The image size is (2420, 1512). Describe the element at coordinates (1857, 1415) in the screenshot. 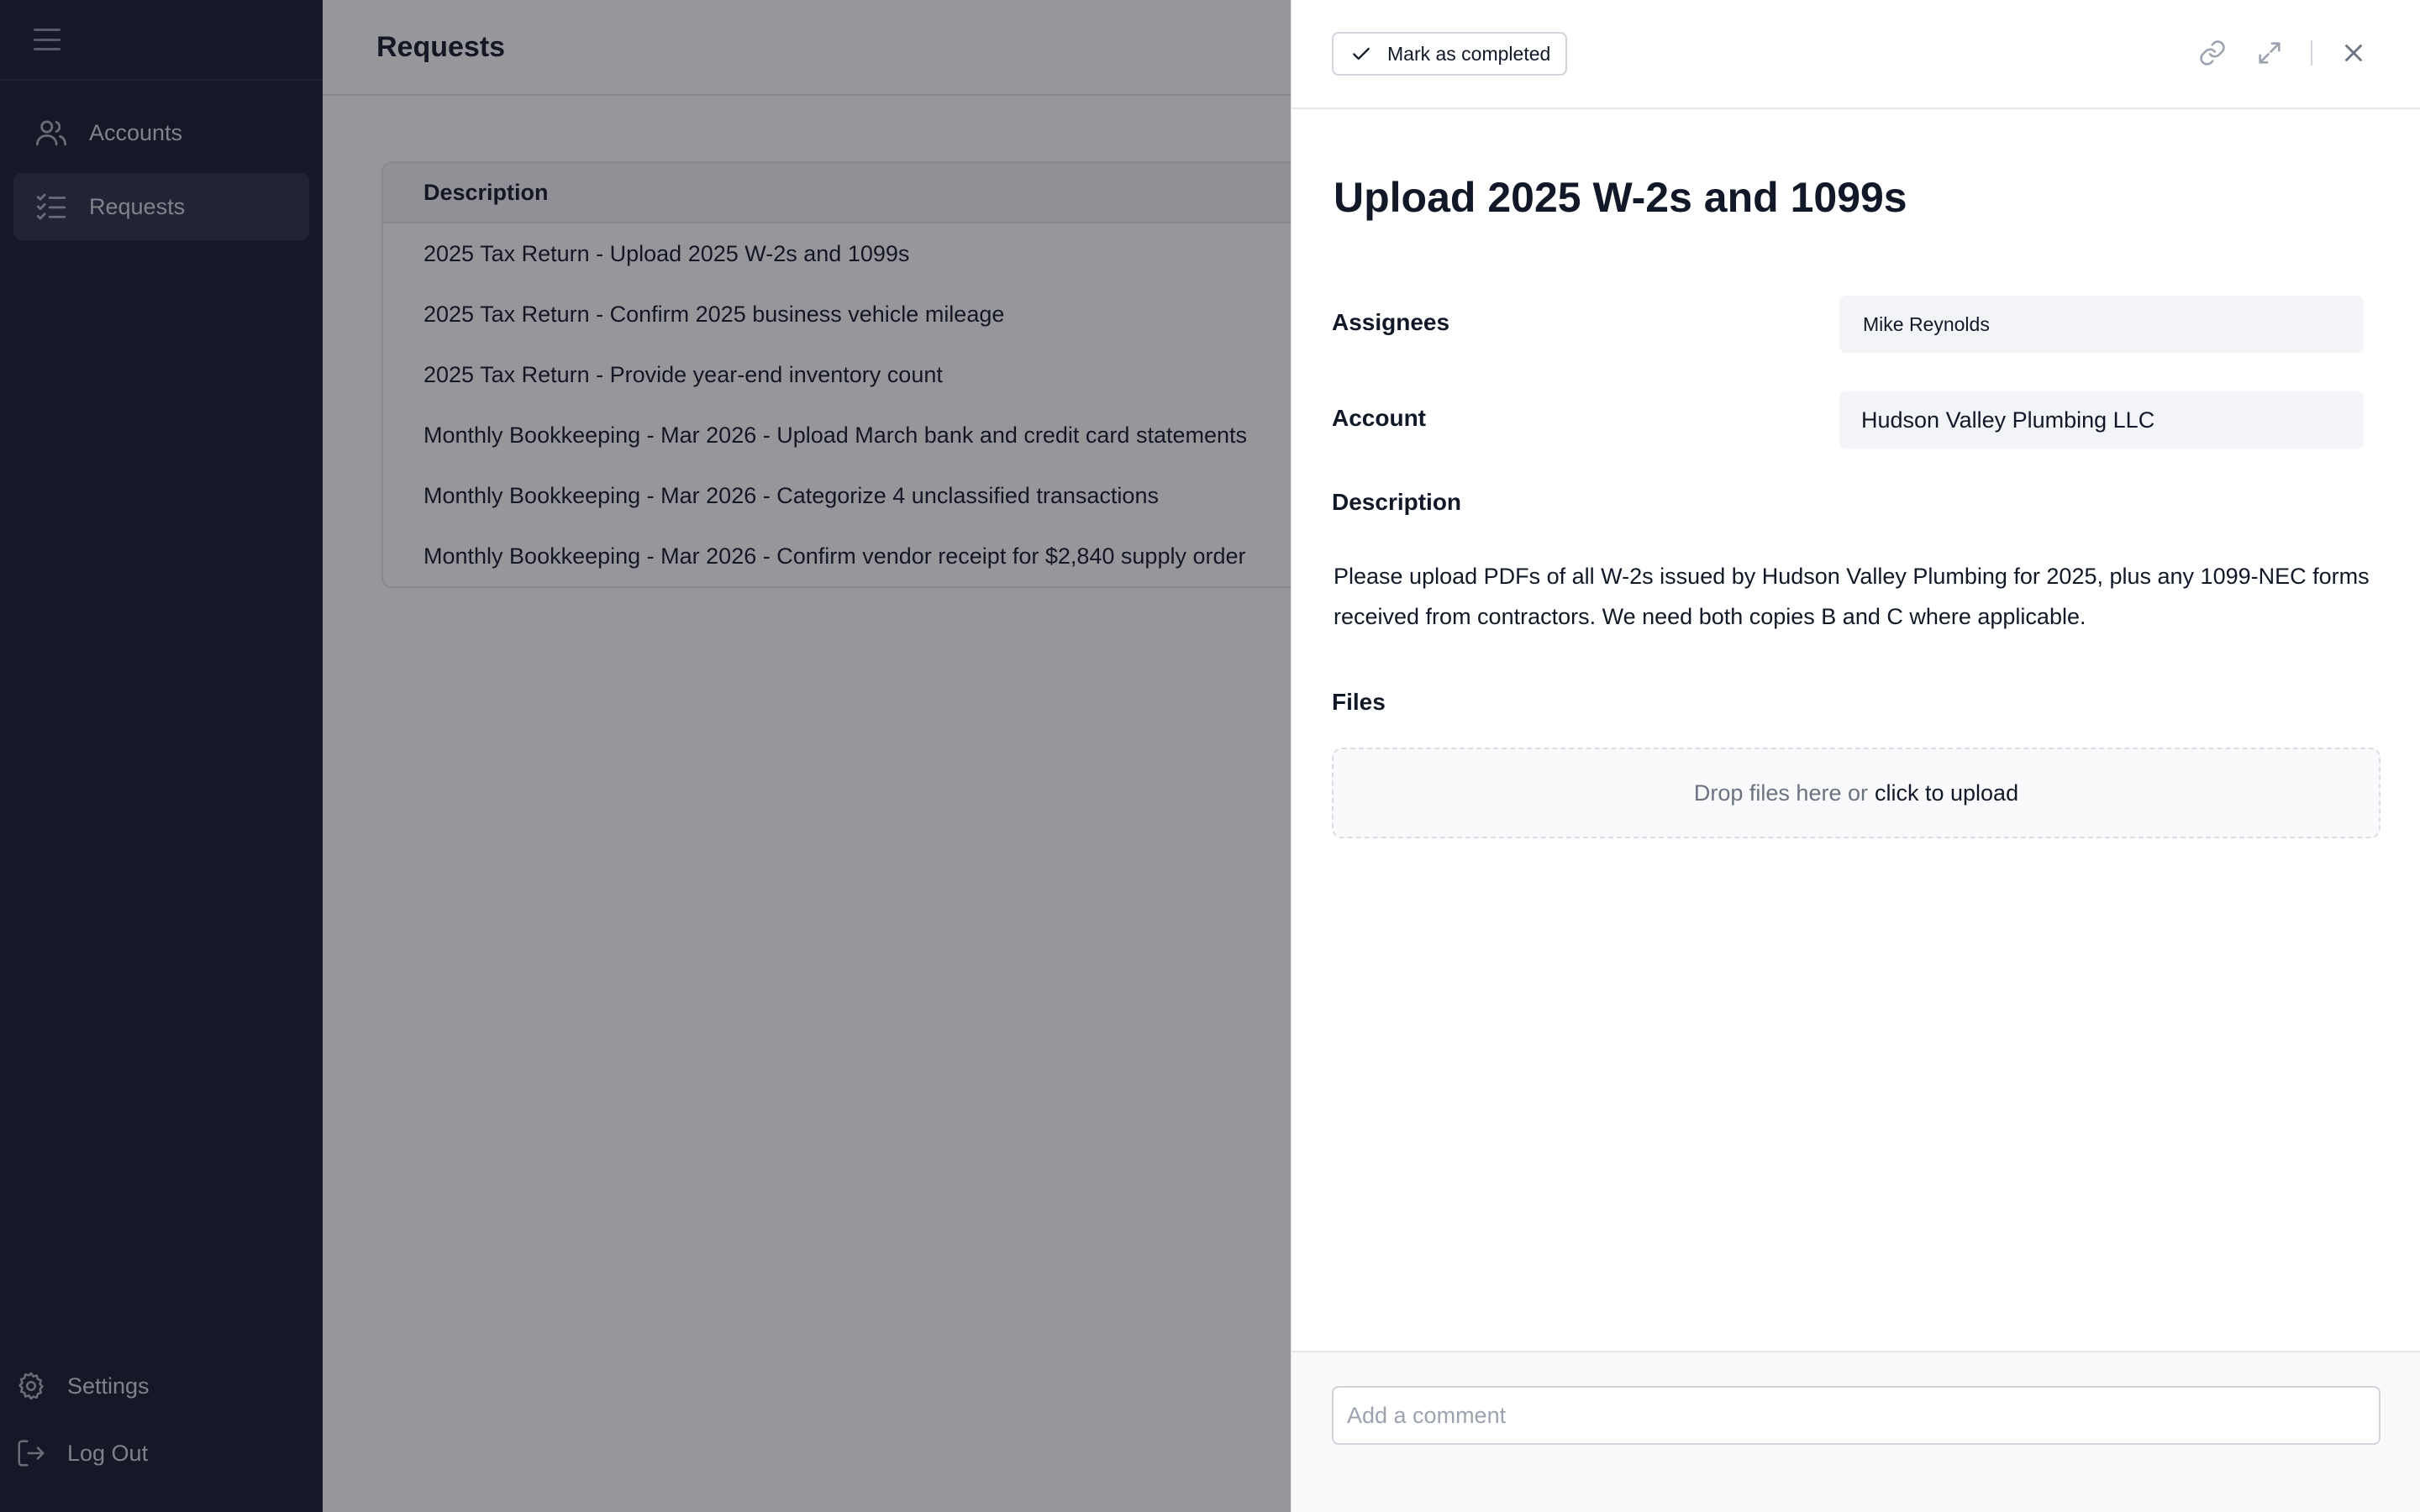

I see `comment-input` at that location.